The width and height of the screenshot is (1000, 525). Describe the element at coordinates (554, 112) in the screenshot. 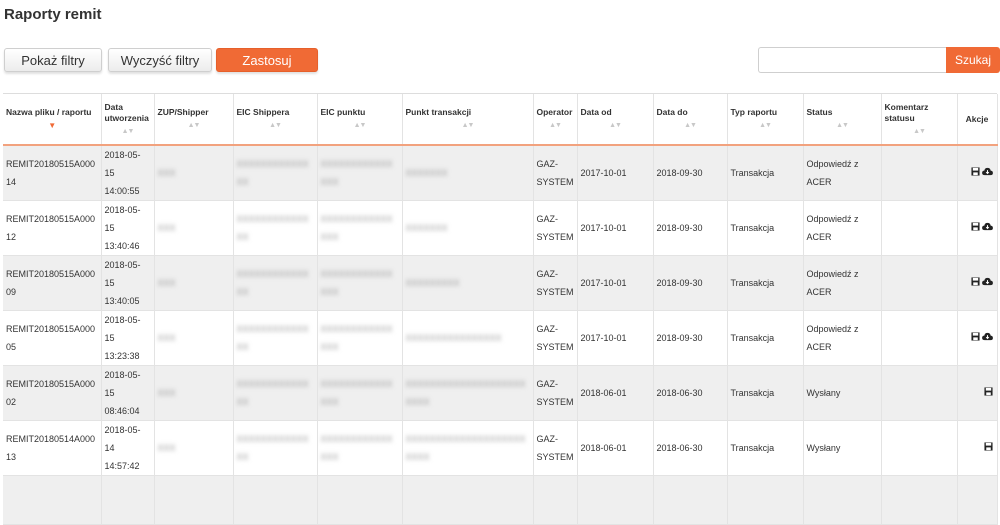

I see `header-label: Operator` at that location.